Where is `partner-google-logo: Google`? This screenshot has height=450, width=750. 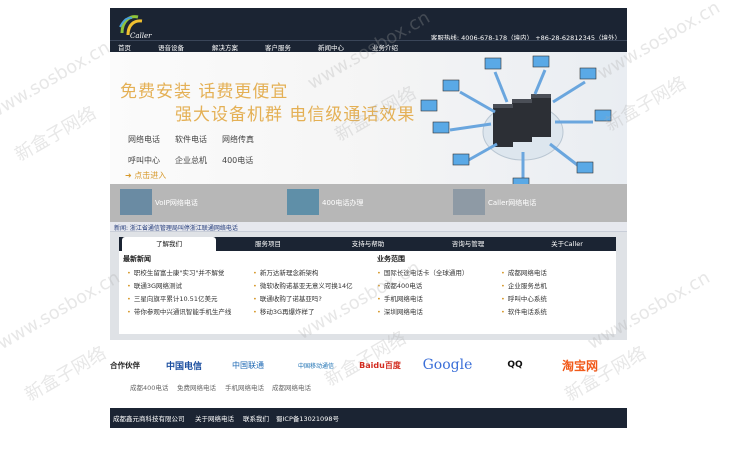 partner-google-logo: Google is located at coordinates (447, 365).